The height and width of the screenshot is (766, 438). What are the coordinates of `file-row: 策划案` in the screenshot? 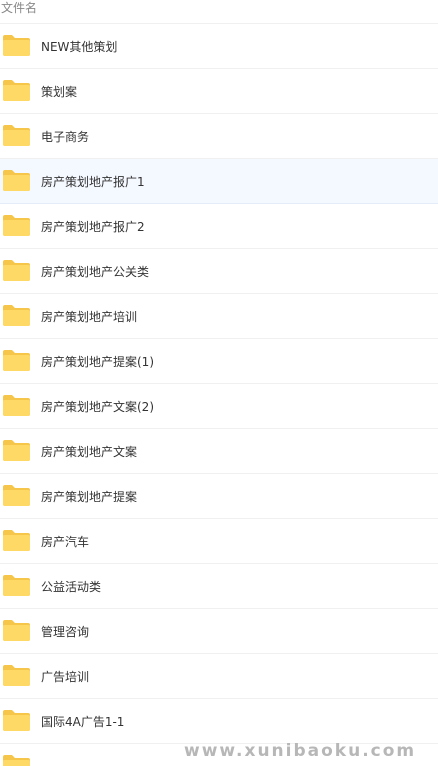 It's located at (219, 91).